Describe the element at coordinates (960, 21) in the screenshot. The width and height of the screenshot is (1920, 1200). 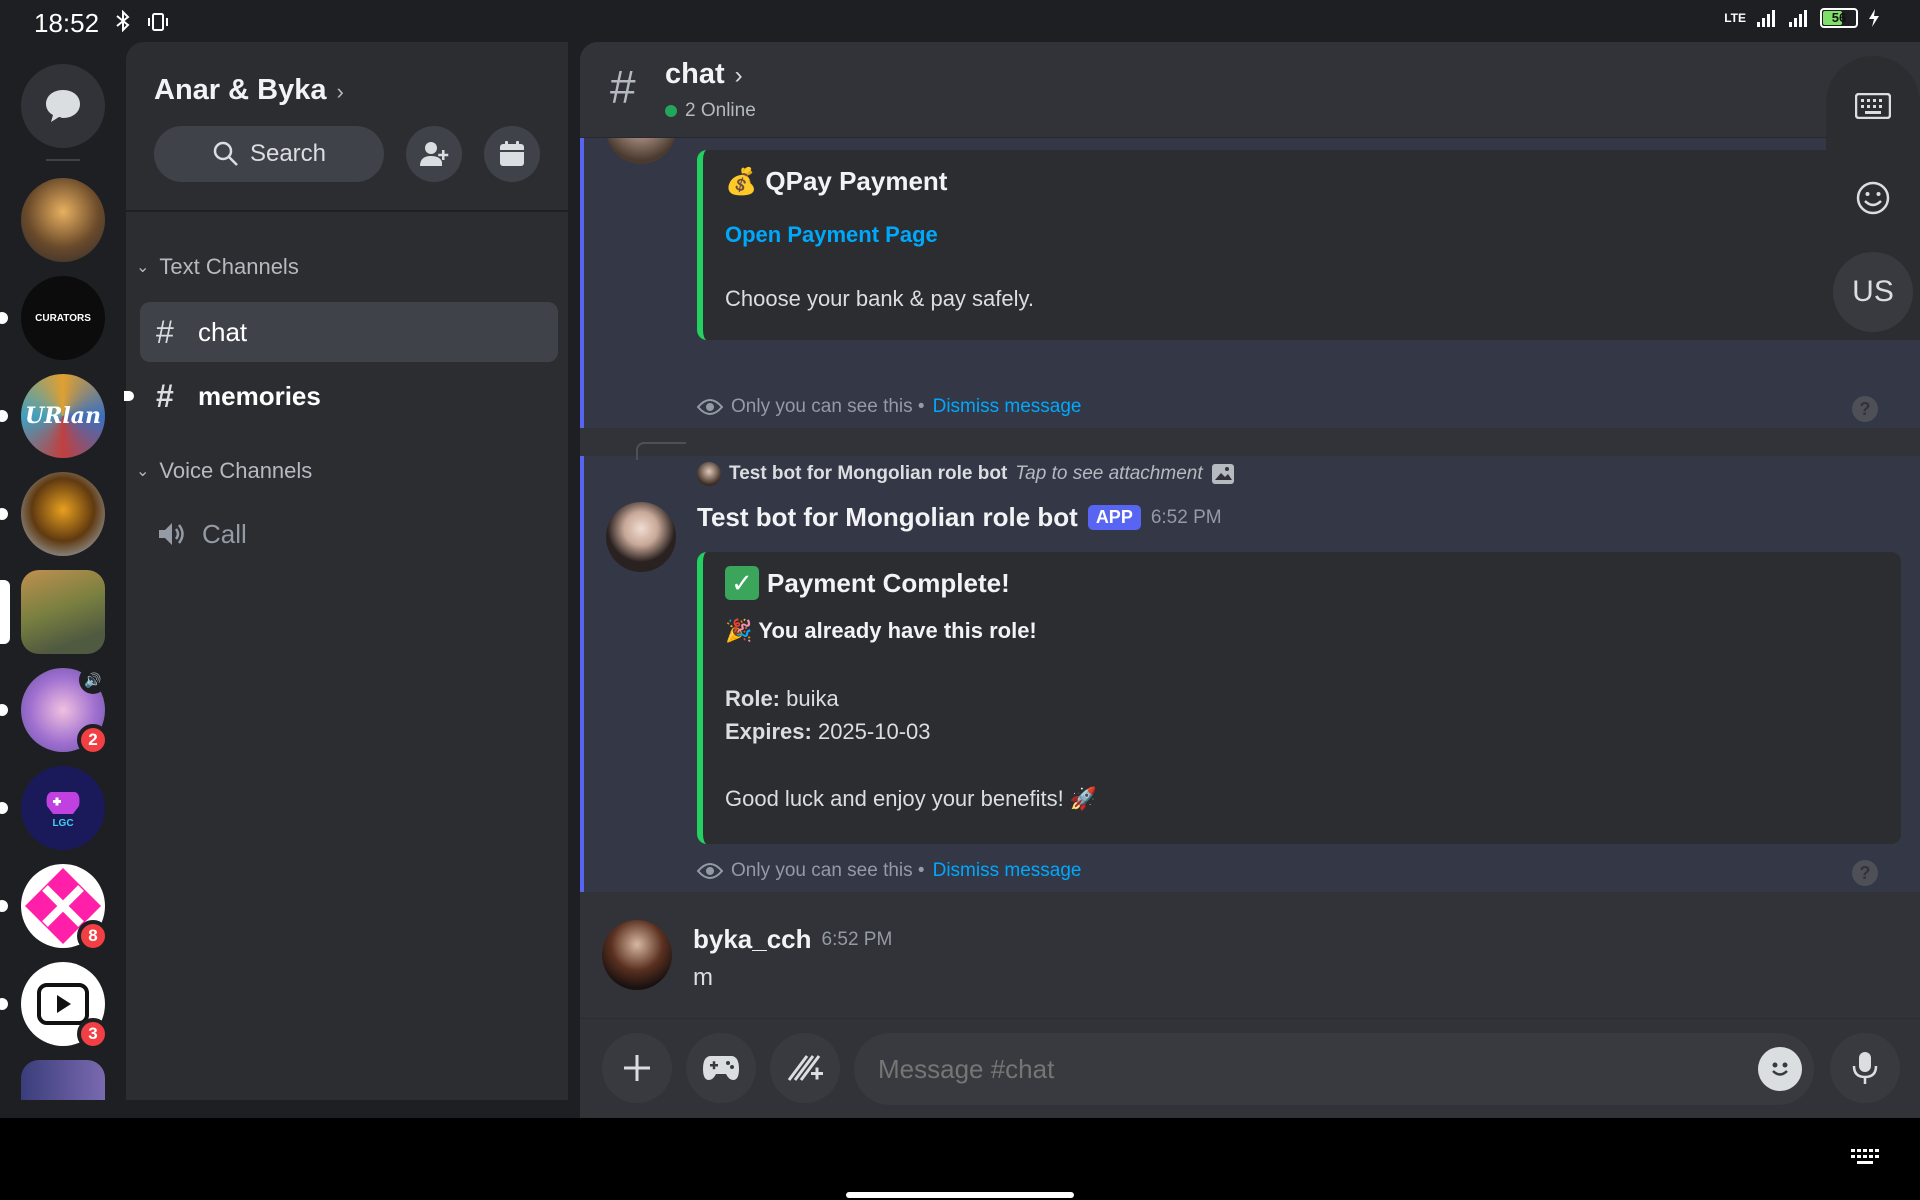
I see `status-bar: 18:52 LTE 56` at that location.